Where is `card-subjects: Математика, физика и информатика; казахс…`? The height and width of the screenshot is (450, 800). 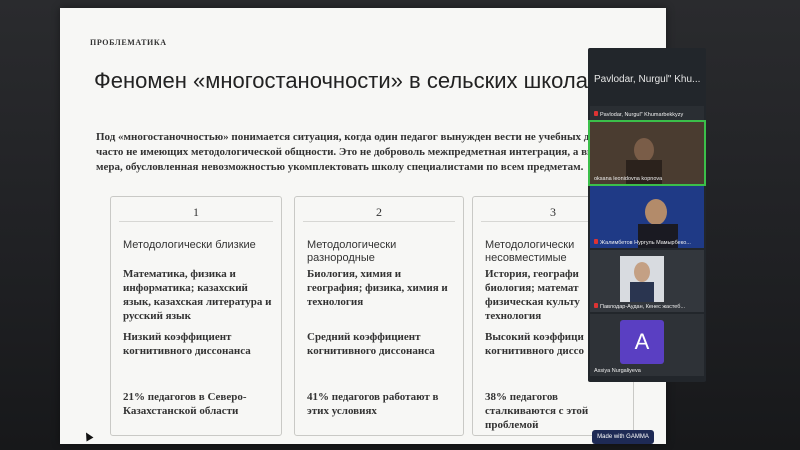 card-subjects: Математика, физика и информатика; казахс… is located at coordinates (197, 295).